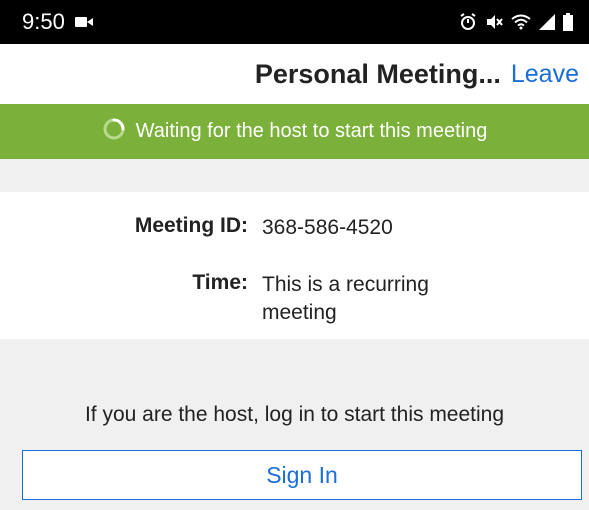  Describe the element at coordinates (191, 225) in the screenshot. I see `meeting-id-label: Meeting ID:` at that location.